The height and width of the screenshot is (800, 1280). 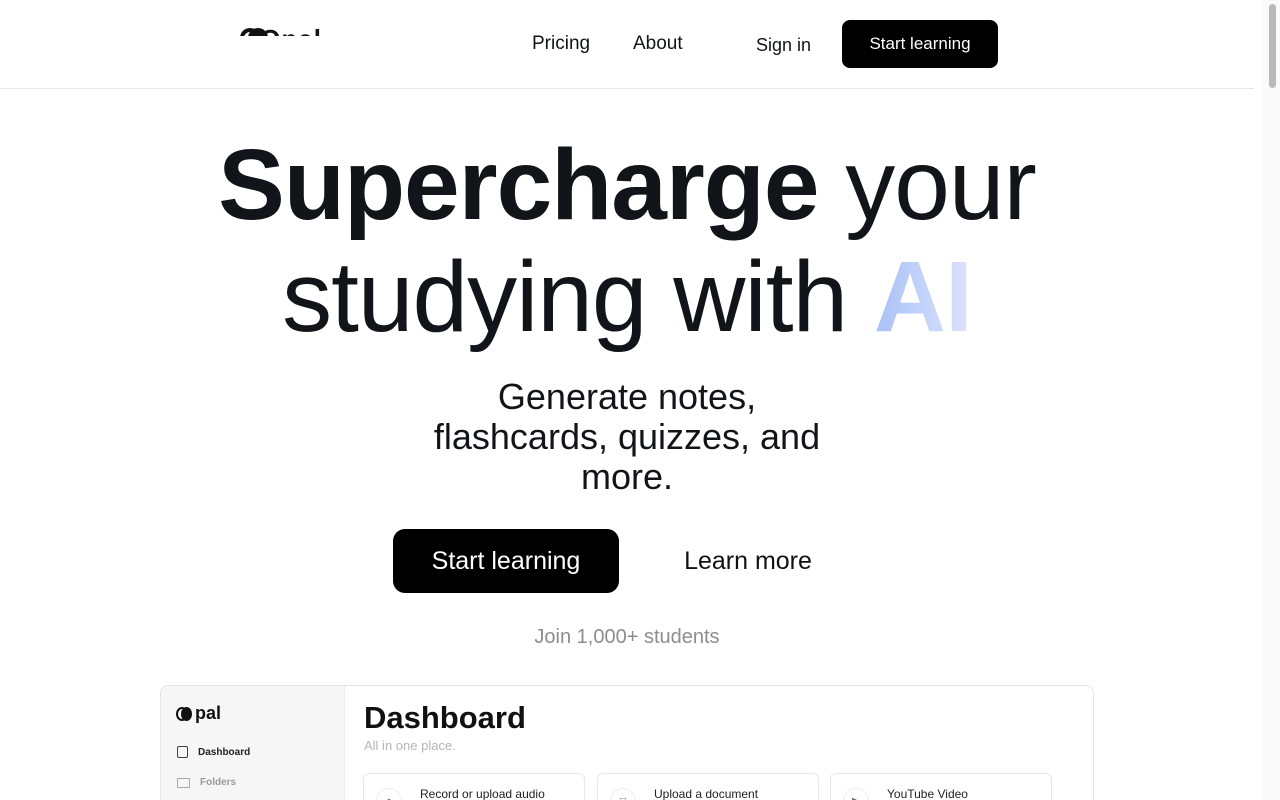 I want to click on preview-sidebar-item-dashboard: Dashboard, so click(x=213, y=752).